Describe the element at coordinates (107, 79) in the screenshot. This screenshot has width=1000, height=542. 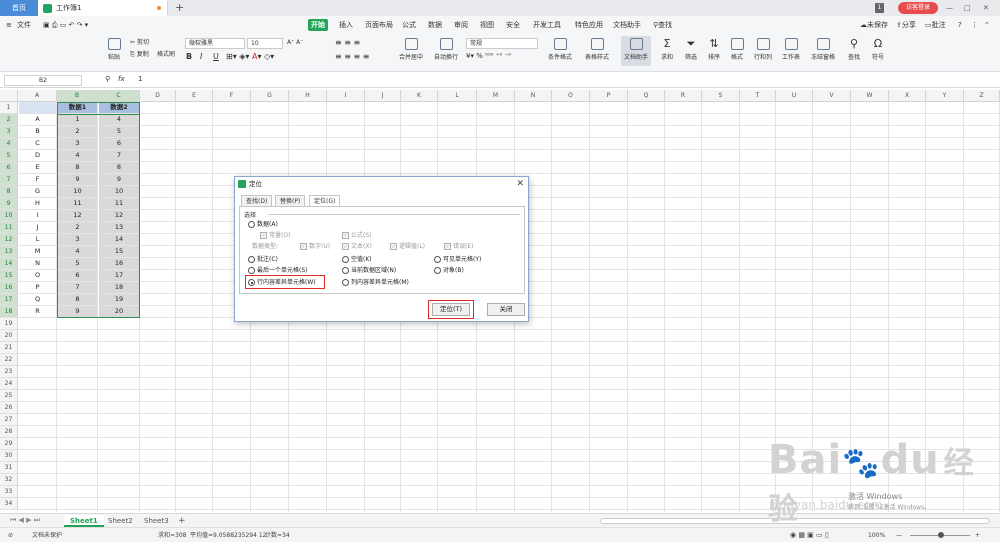
I see `zoom-formula-icon: ⚲` at that location.